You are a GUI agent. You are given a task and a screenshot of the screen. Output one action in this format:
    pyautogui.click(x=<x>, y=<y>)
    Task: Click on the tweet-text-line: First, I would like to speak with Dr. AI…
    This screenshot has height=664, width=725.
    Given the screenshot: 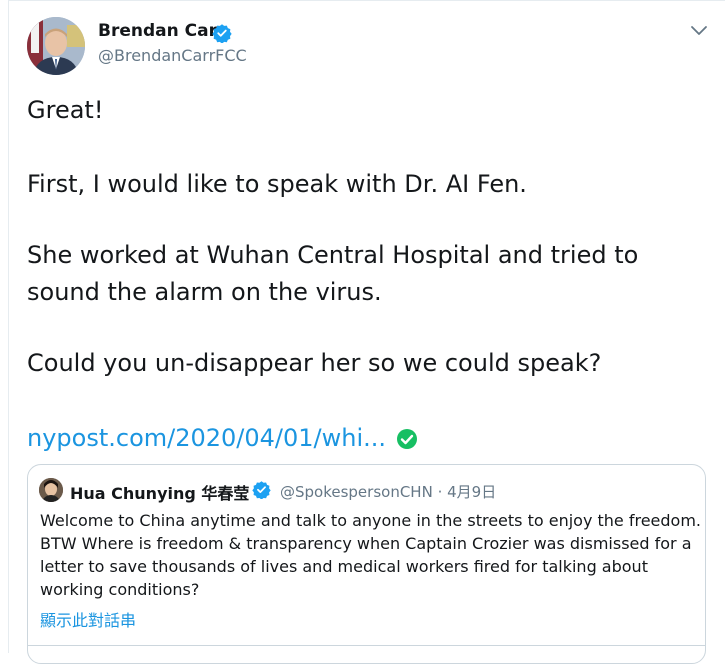 What is the action you would take?
    pyautogui.click(x=277, y=184)
    